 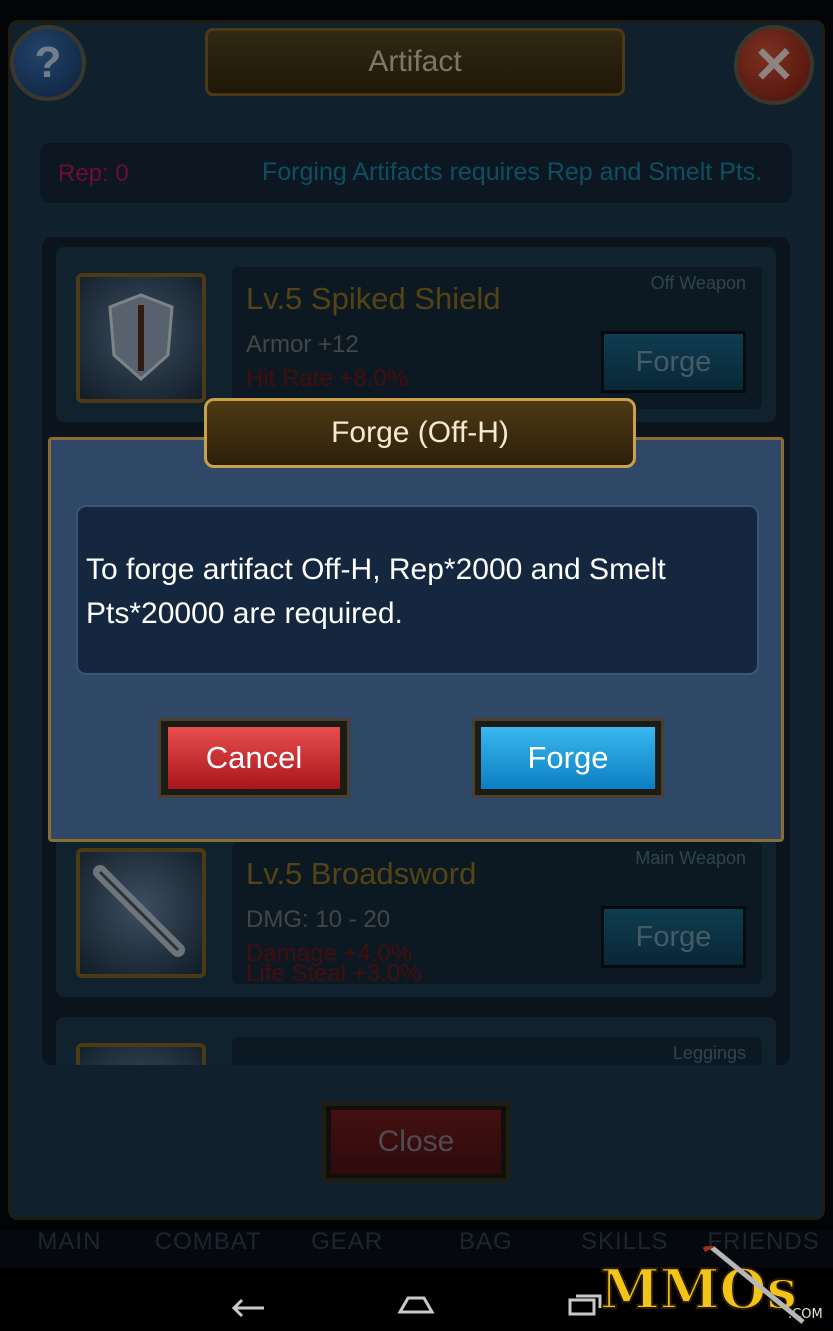 I want to click on cancel-button: Cancel, so click(x=254, y=758).